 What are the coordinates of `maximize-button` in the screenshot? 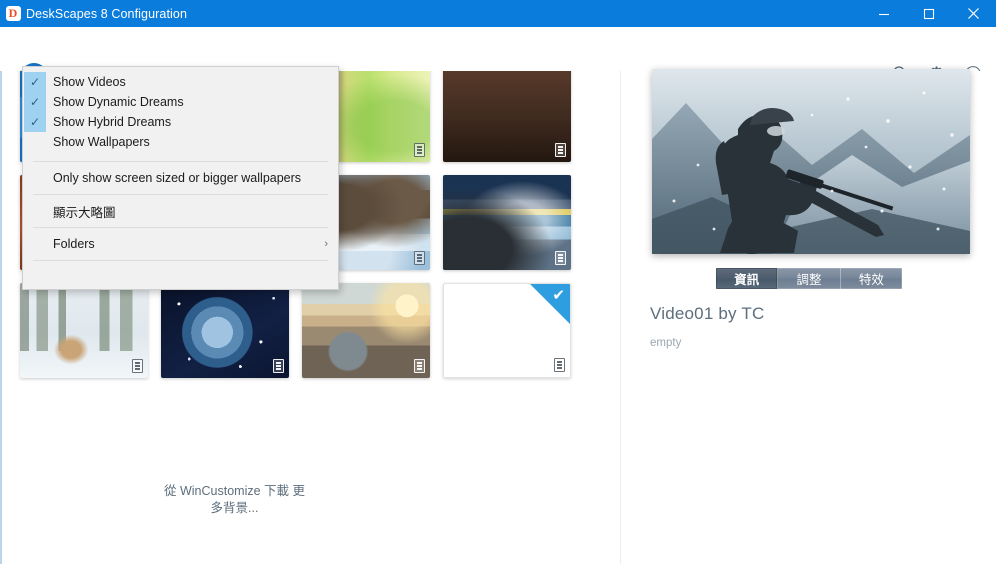 It's located at (928, 13).